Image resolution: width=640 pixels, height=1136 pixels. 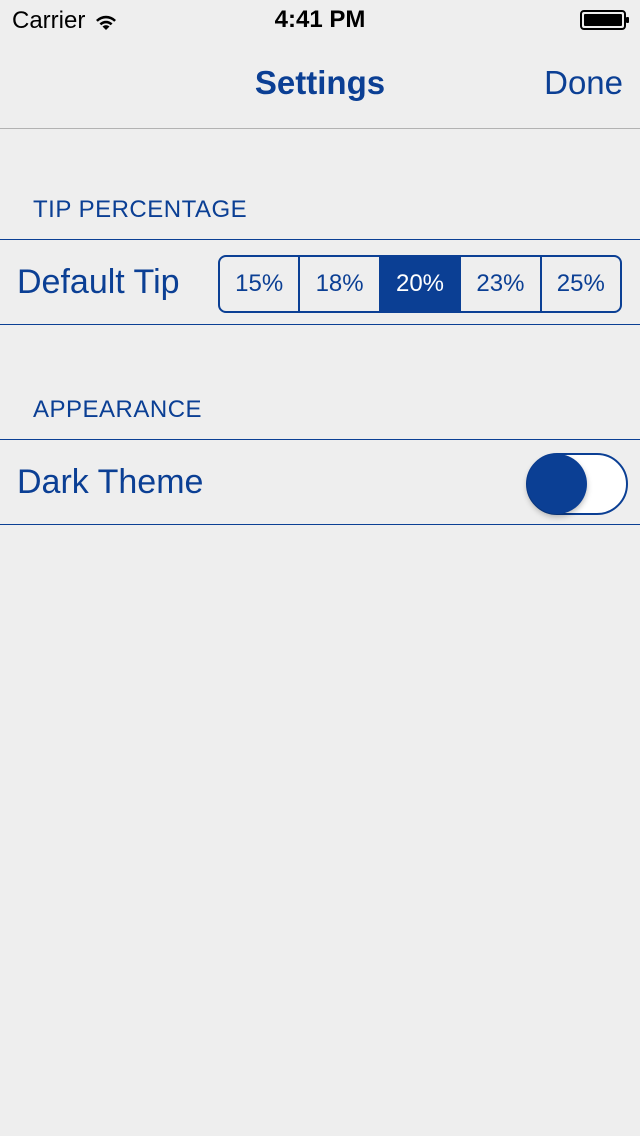 I want to click on tip-segment-23: 23%, so click(x=501, y=284).